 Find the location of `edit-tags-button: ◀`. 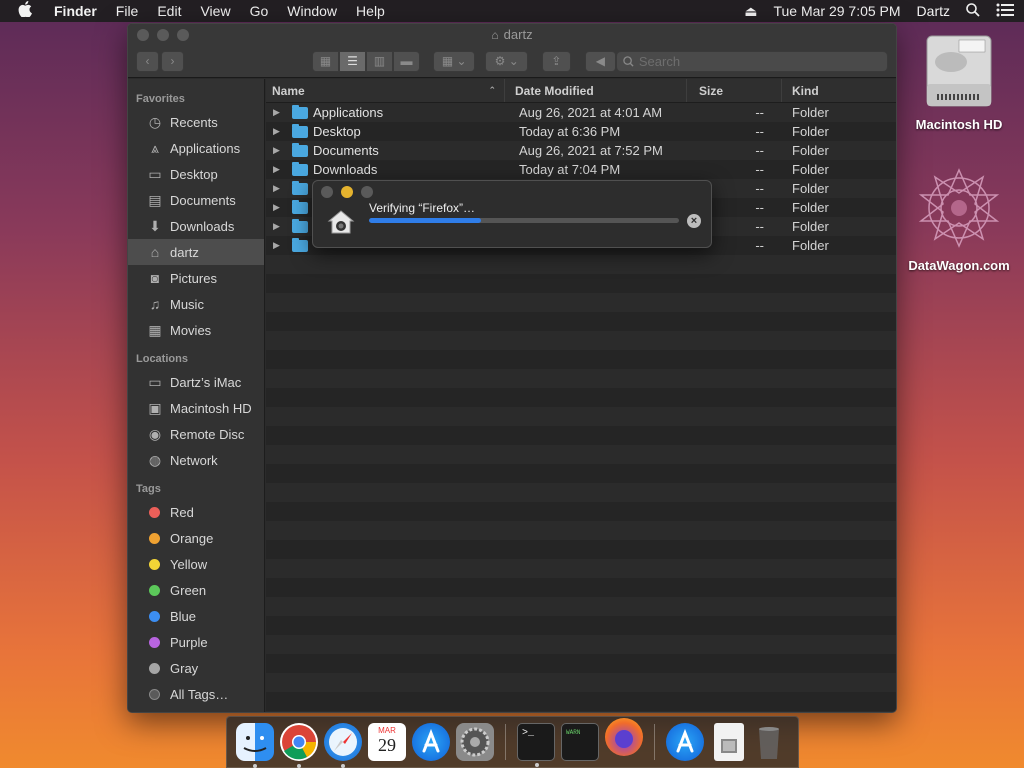

edit-tags-button: ◀ is located at coordinates (600, 61).